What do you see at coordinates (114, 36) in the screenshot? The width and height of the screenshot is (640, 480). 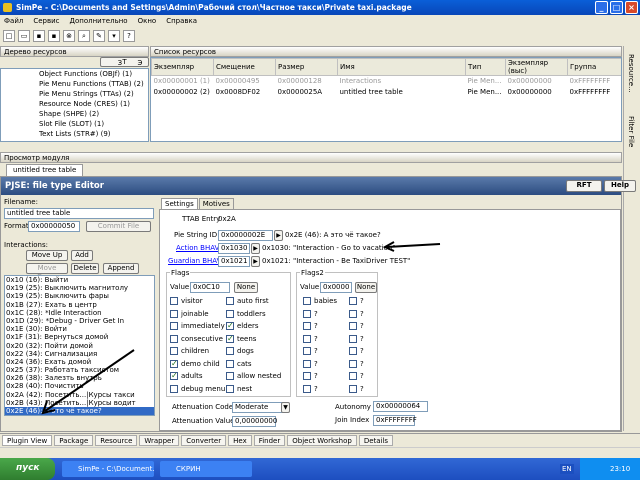 I see `options-icon: ▾` at bounding box center [114, 36].